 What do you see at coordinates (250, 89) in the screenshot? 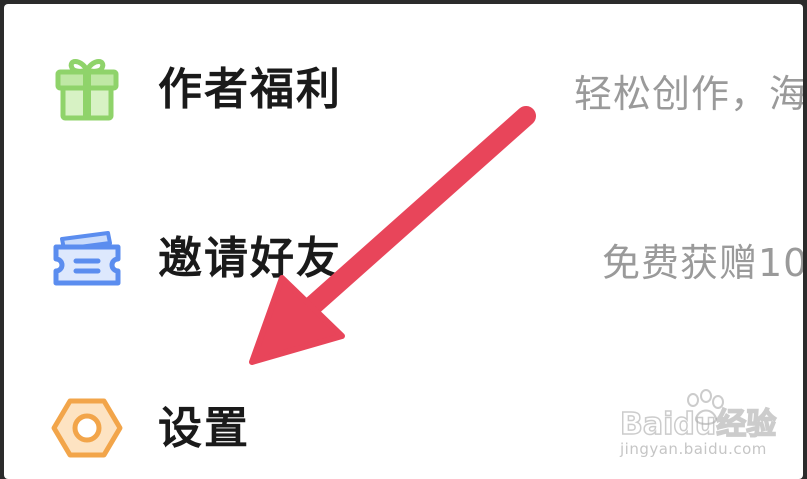
I see `menu-item-label: 作者福利` at bounding box center [250, 89].